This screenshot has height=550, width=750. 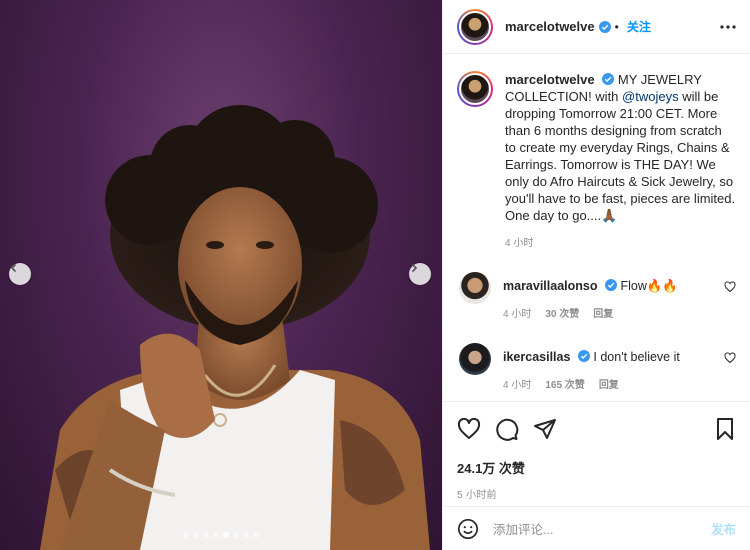 What do you see at coordinates (596, 27) in the screenshot?
I see `post-header: marcelotwelve • 关注` at bounding box center [596, 27].